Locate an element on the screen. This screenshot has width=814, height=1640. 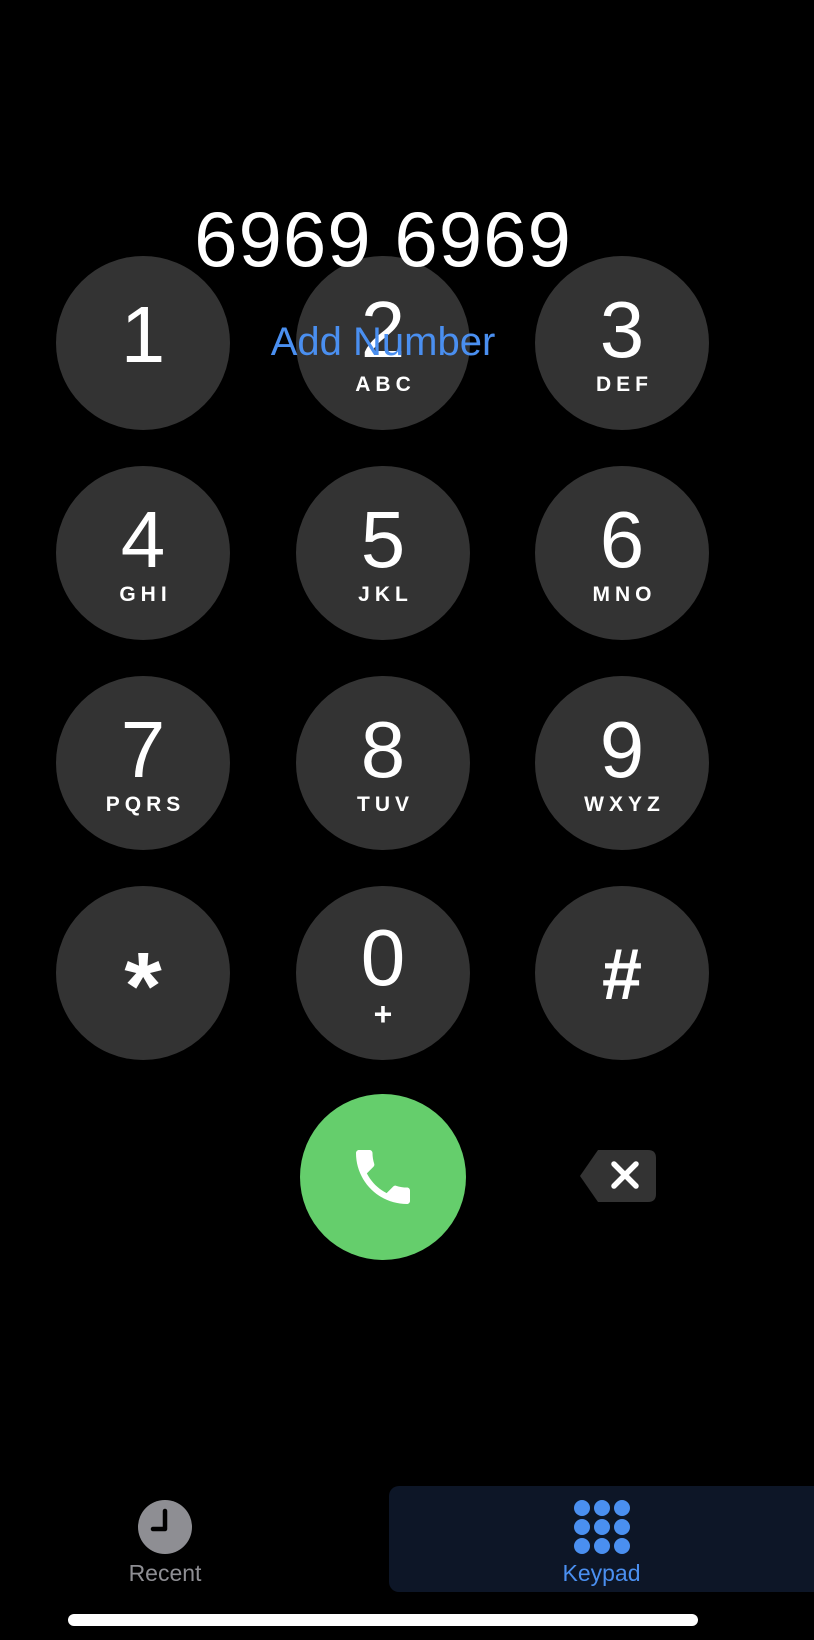
tab-recent: Recent is located at coordinates (165, 1539).